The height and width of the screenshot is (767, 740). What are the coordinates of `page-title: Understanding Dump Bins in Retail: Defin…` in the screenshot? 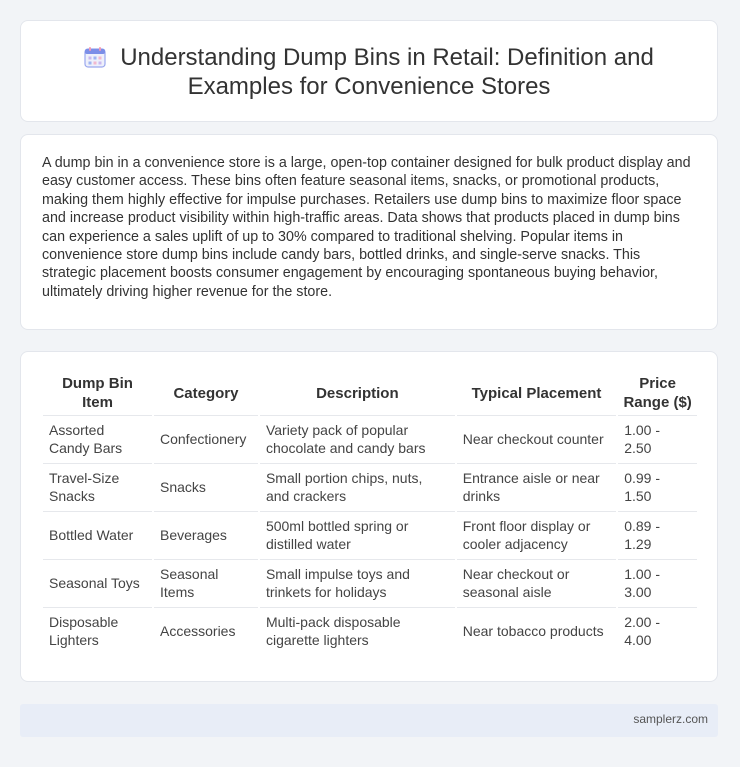 It's located at (369, 72).